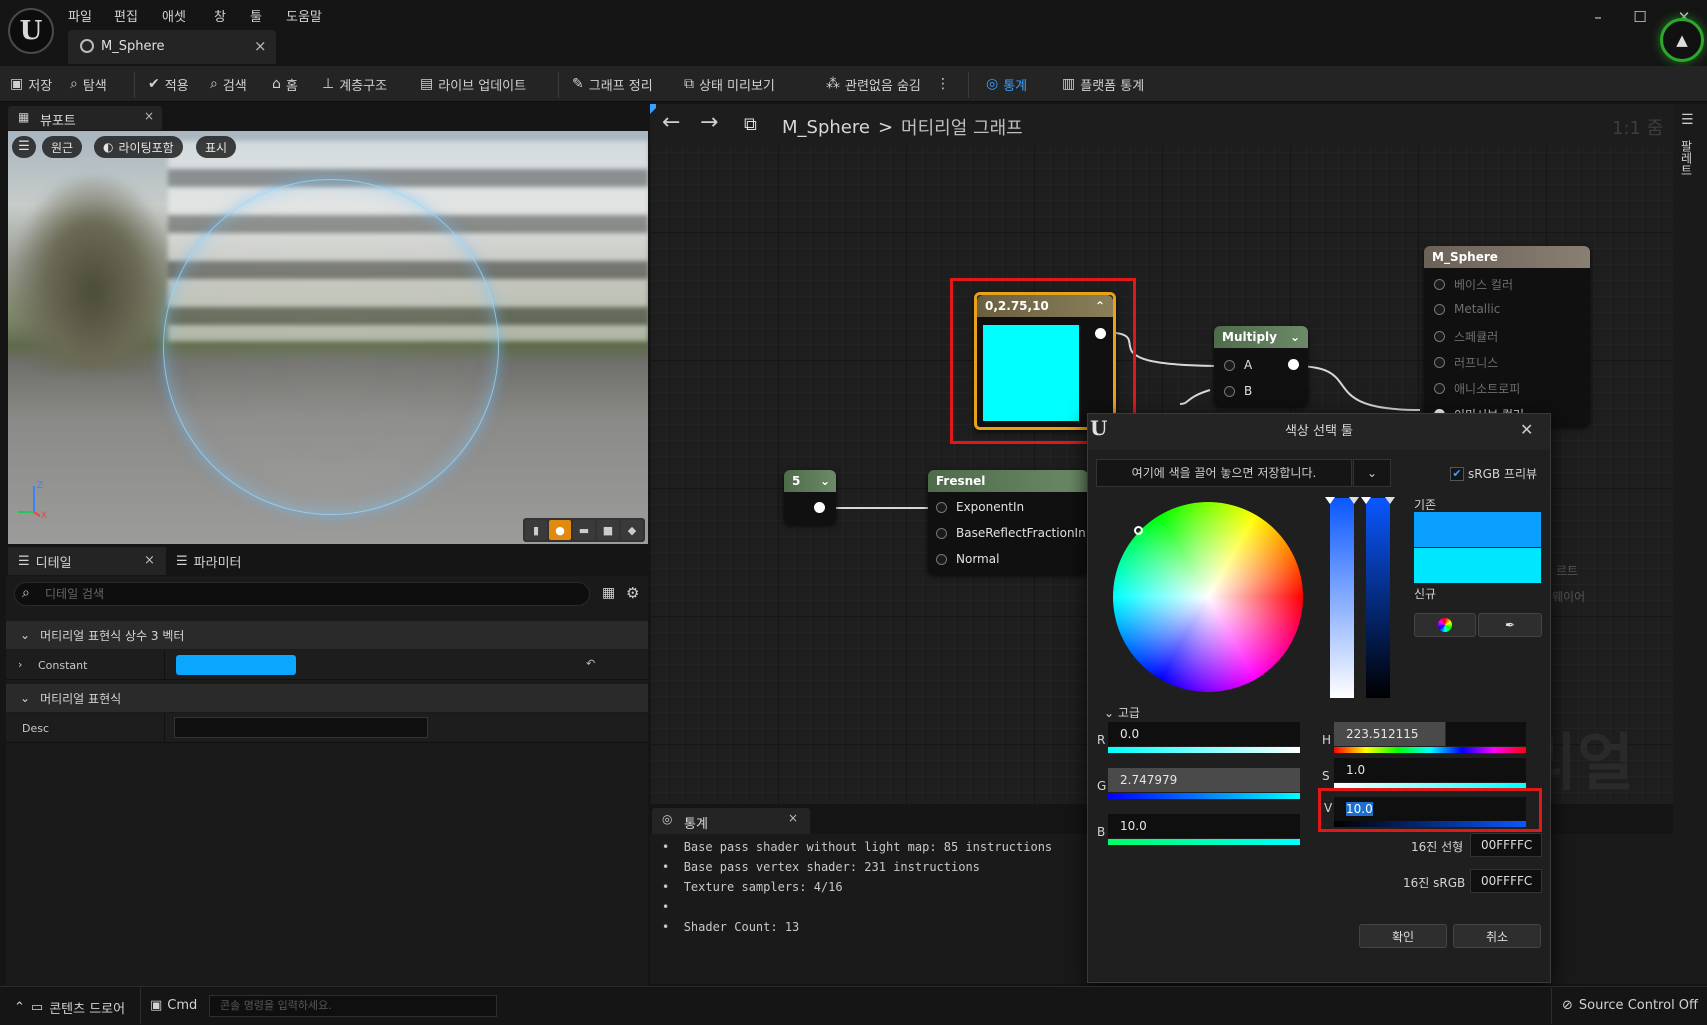 The image size is (1707, 1025). Describe the element at coordinates (1204, 780) in the screenshot. I see `g-value-field: 2.747979` at that location.